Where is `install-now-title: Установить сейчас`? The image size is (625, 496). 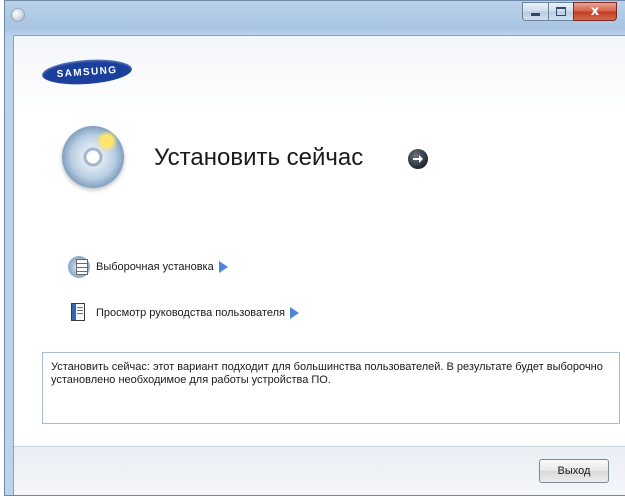 install-now-title: Установить сейчас is located at coordinates (258, 158).